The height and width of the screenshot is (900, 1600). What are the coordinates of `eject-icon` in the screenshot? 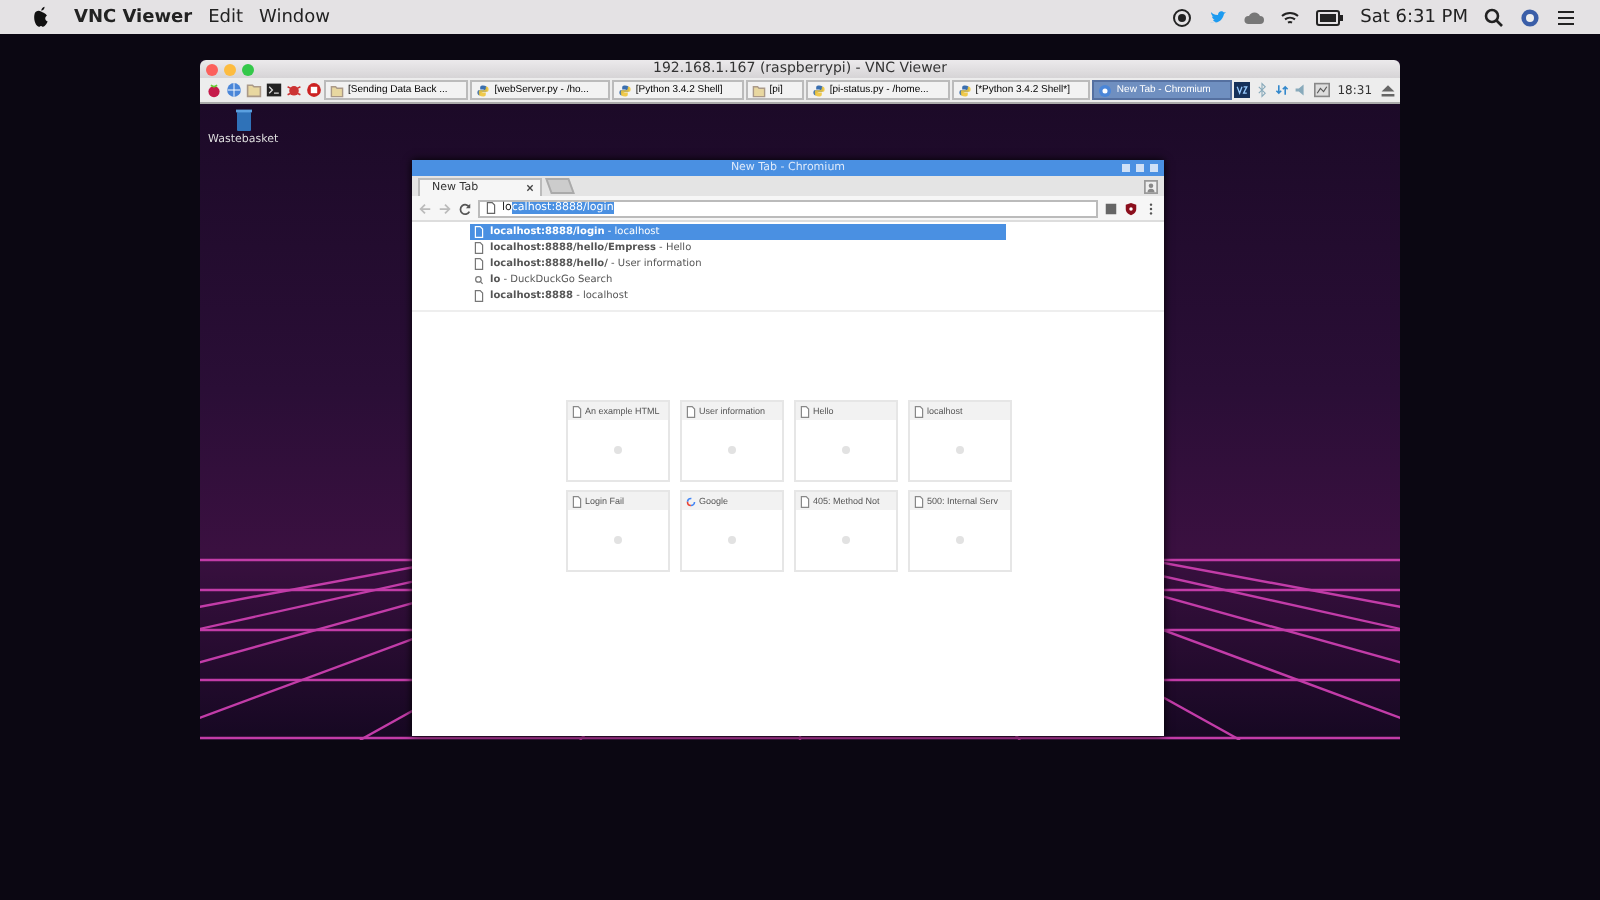 It's located at (1387, 90).